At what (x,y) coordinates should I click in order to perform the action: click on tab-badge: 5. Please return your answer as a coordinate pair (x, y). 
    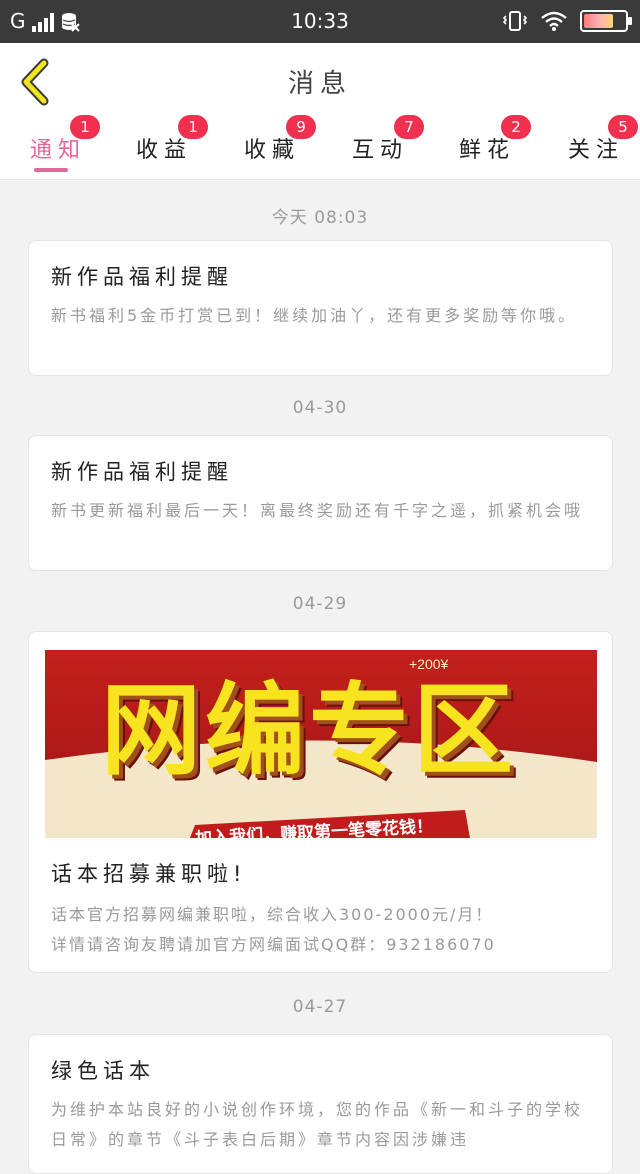
    Looking at the image, I should click on (623, 127).